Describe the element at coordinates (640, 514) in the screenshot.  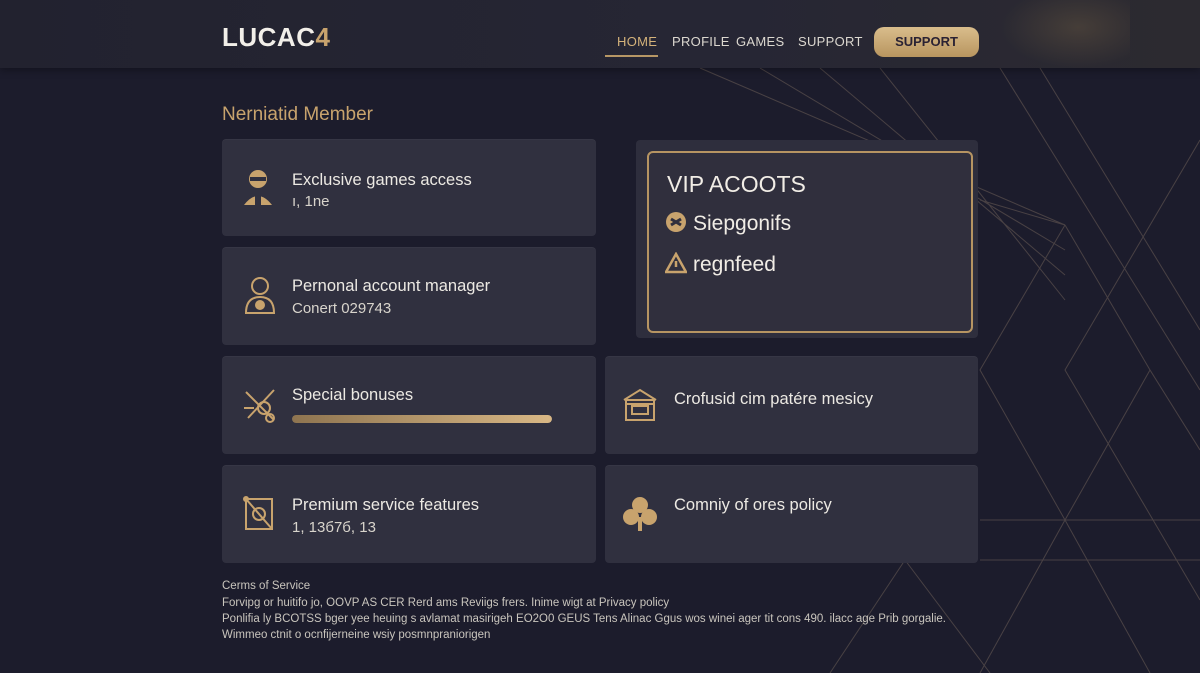
I see `clover-icon` at that location.